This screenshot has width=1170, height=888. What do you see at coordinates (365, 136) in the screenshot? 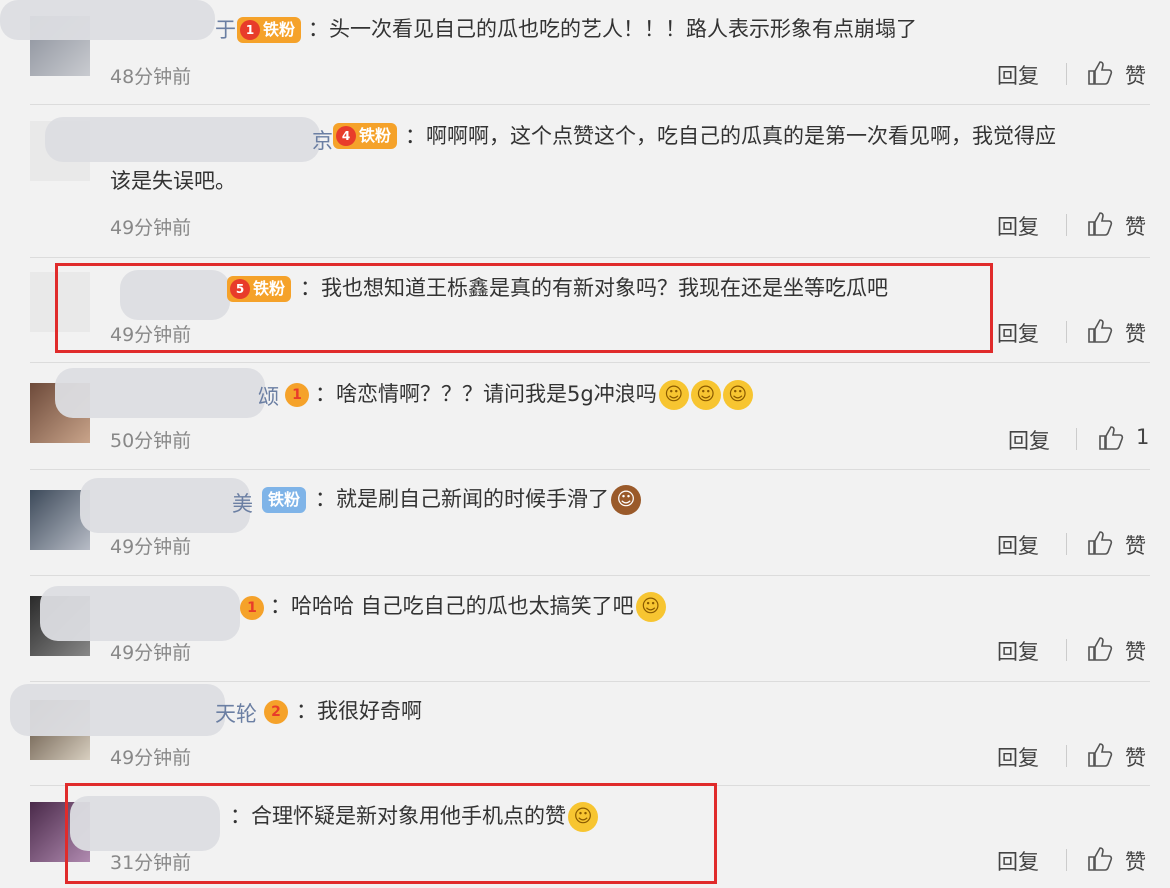
I see `fan-badge: 4 铁粉` at bounding box center [365, 136].